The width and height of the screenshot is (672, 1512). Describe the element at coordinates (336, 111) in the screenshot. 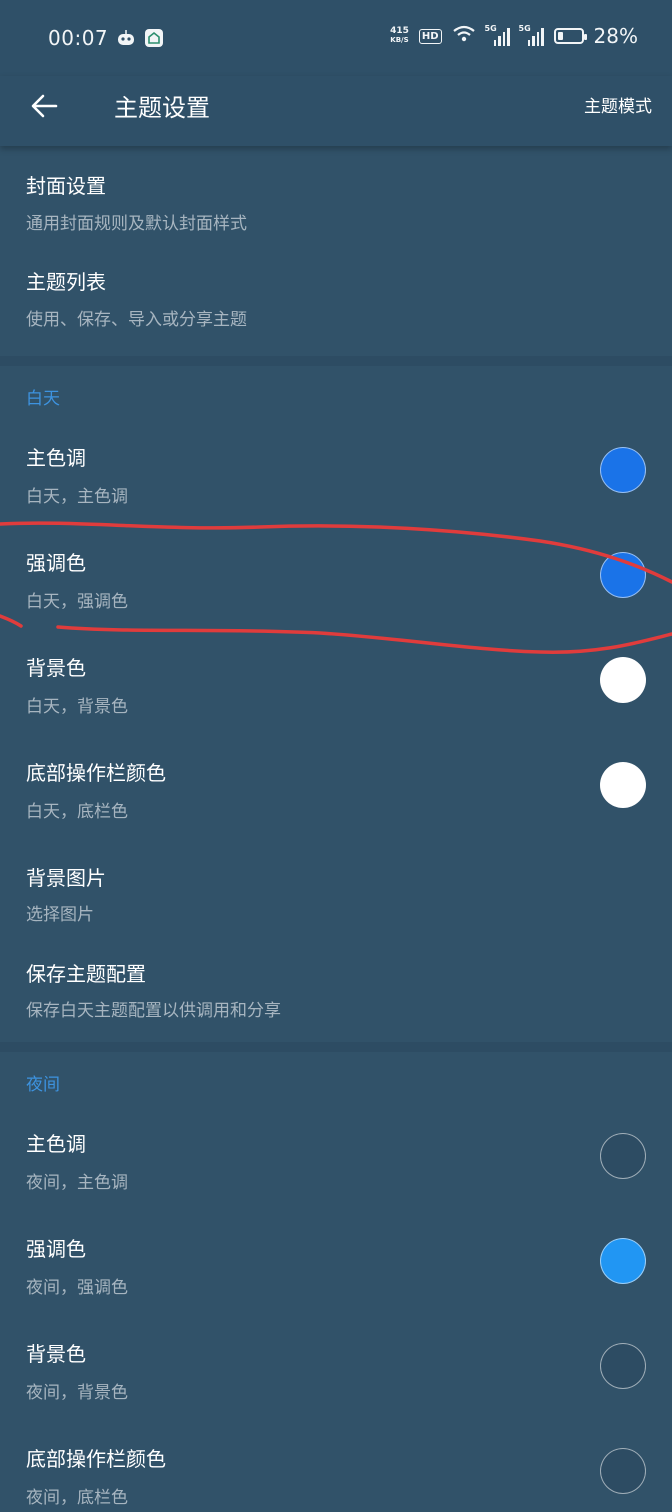

I see `app-bar: 主题设置 主题模式` at that location.